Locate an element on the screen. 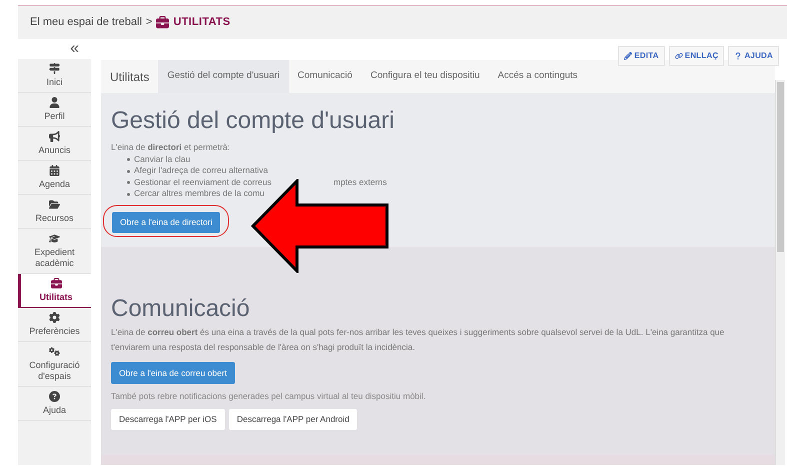 This screenshot has width=787, height=466. user-icon is located at coordinates (54, 102).